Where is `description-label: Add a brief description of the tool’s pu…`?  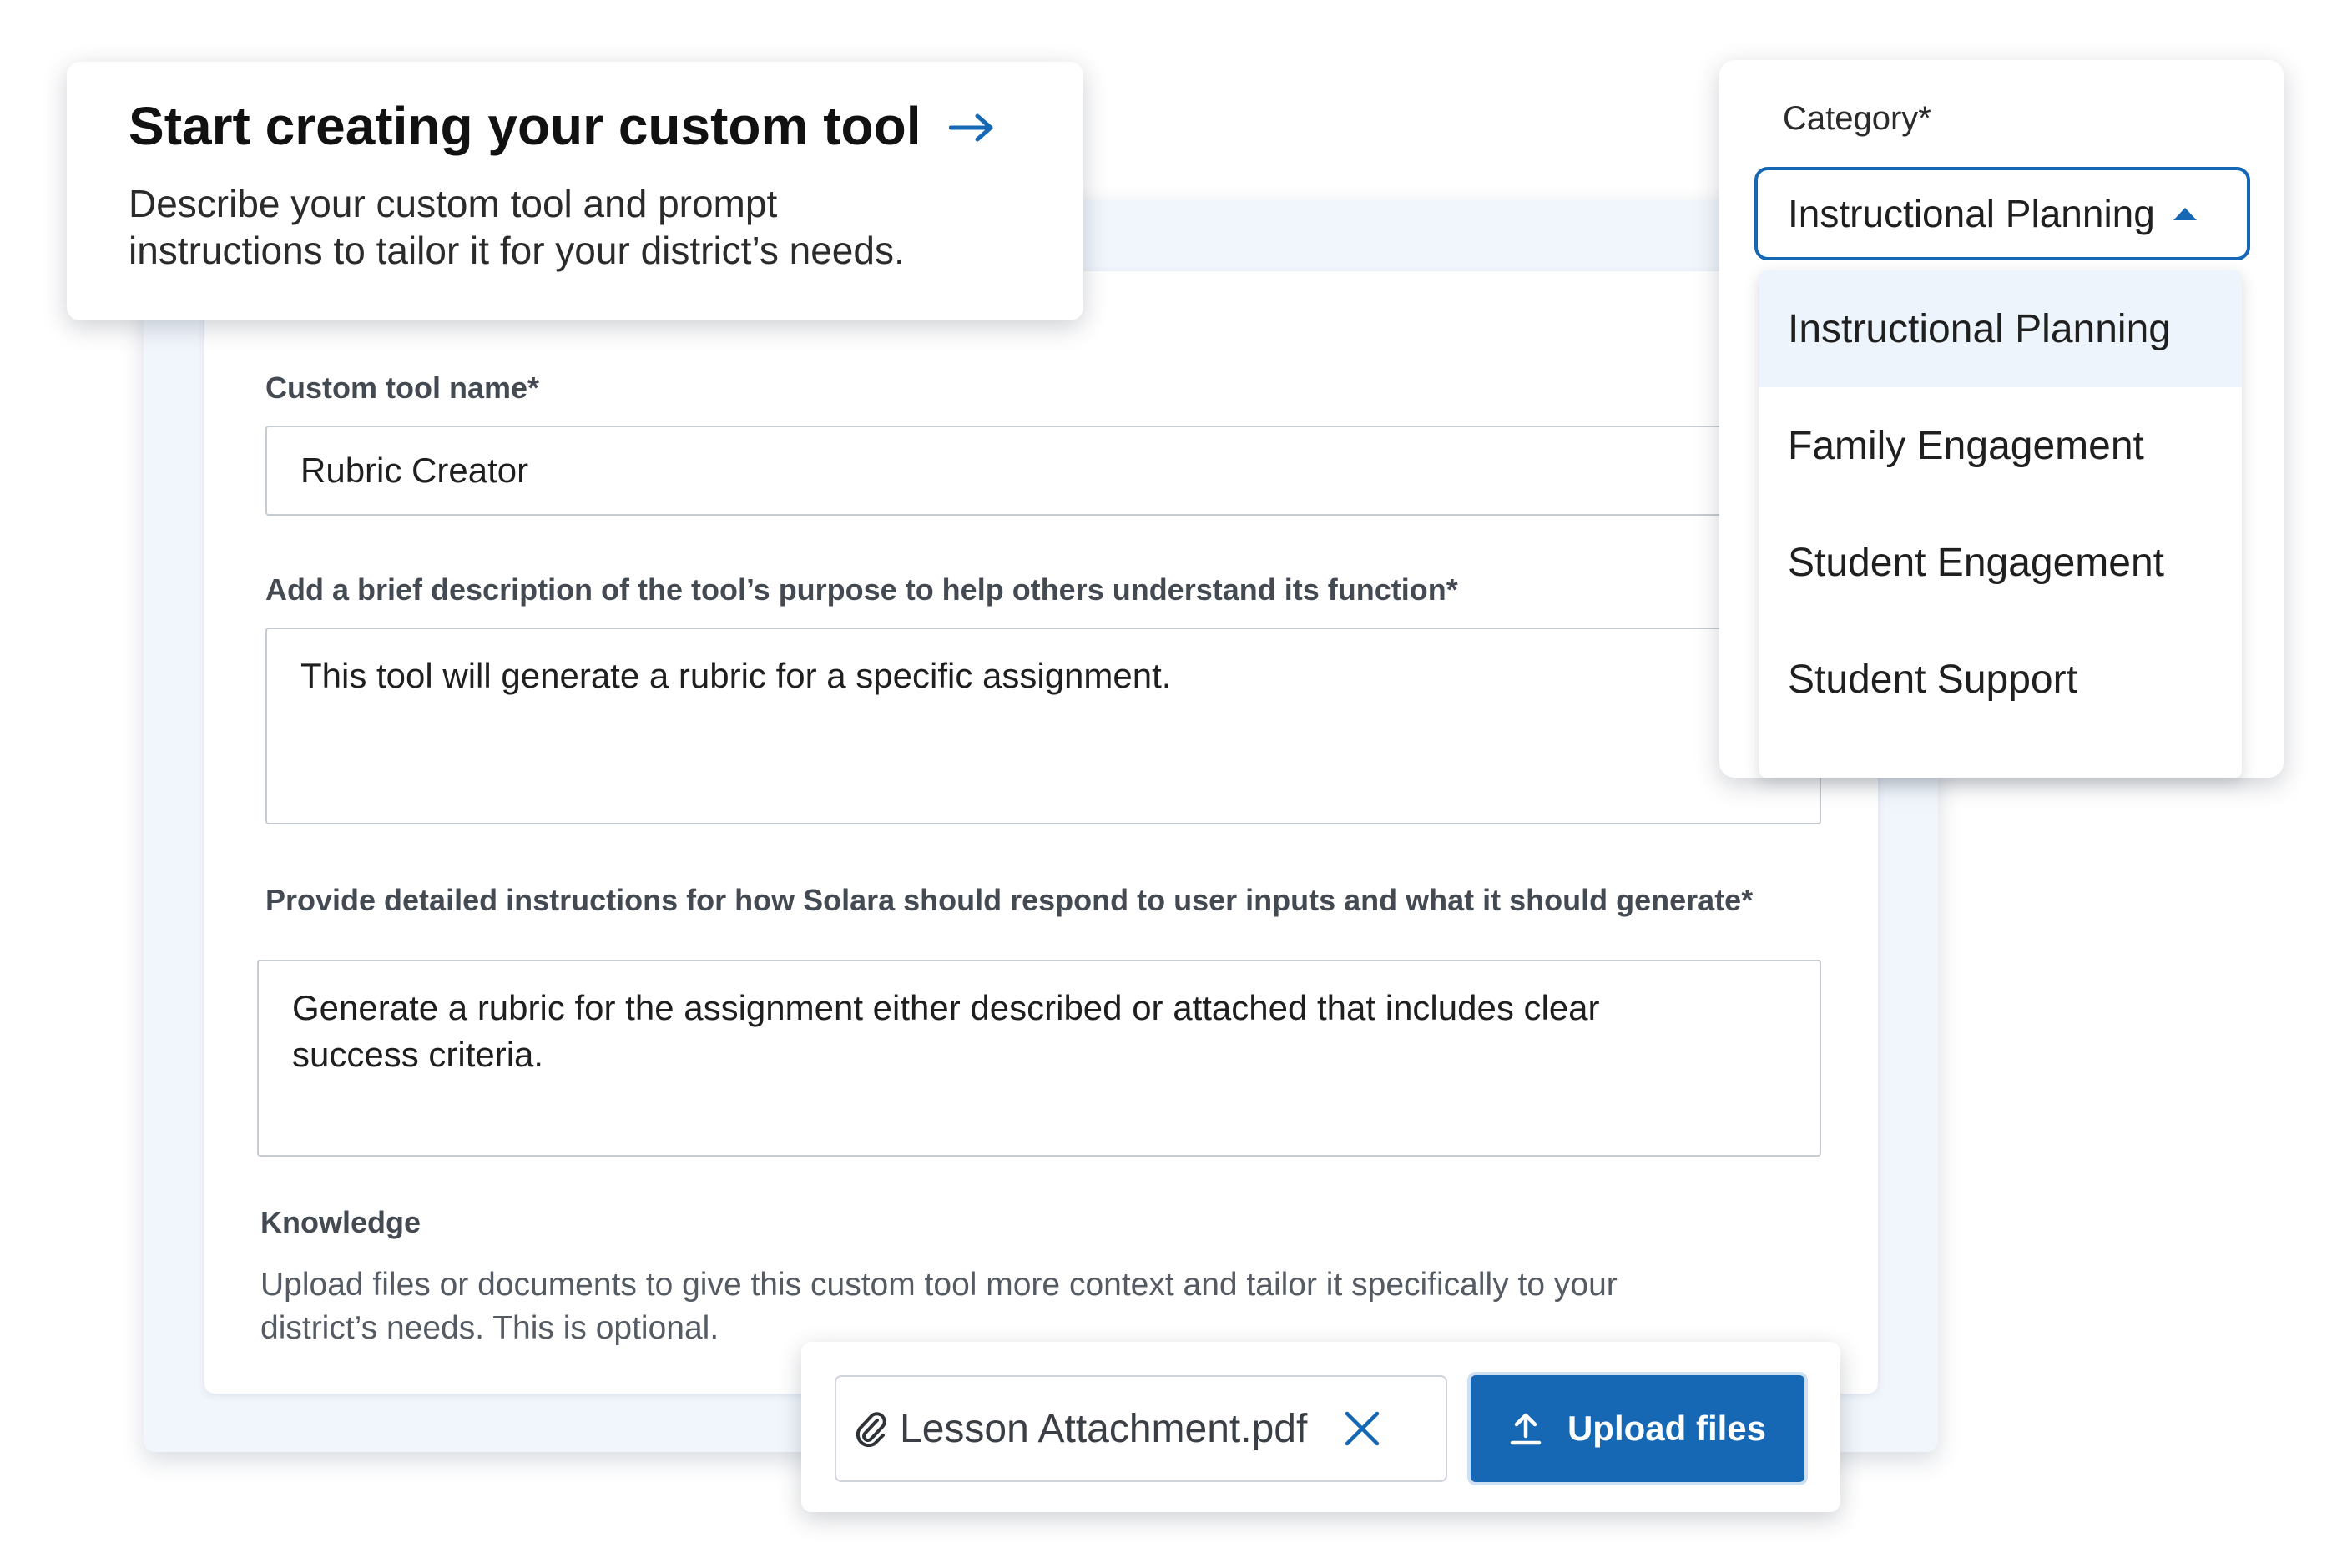 description-label: Add a brief description of the tool’s pu… is located at coordinates (862, 589).